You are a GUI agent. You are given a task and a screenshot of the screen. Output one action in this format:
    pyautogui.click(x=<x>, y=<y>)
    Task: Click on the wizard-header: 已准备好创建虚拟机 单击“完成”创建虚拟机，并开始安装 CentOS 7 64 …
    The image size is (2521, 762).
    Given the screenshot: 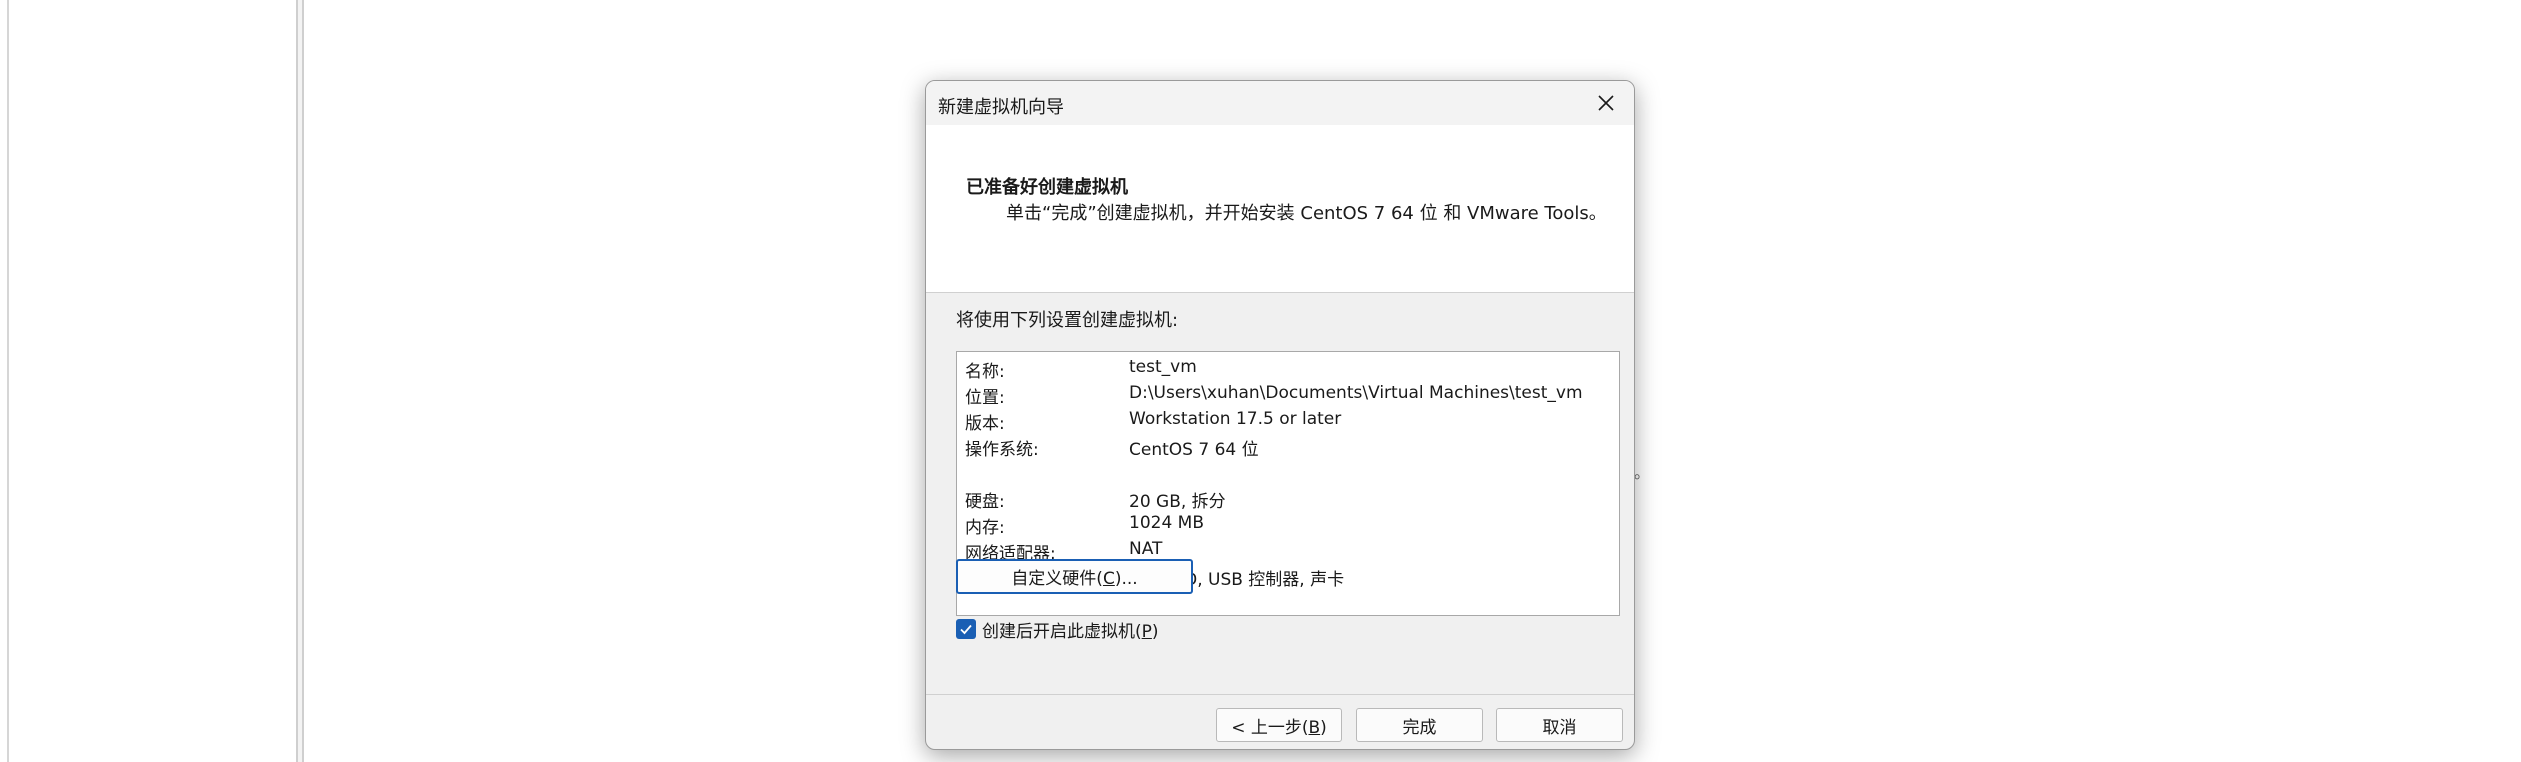 What is the action you would take?
    pyautogui.click(x=1280, y=209)
    